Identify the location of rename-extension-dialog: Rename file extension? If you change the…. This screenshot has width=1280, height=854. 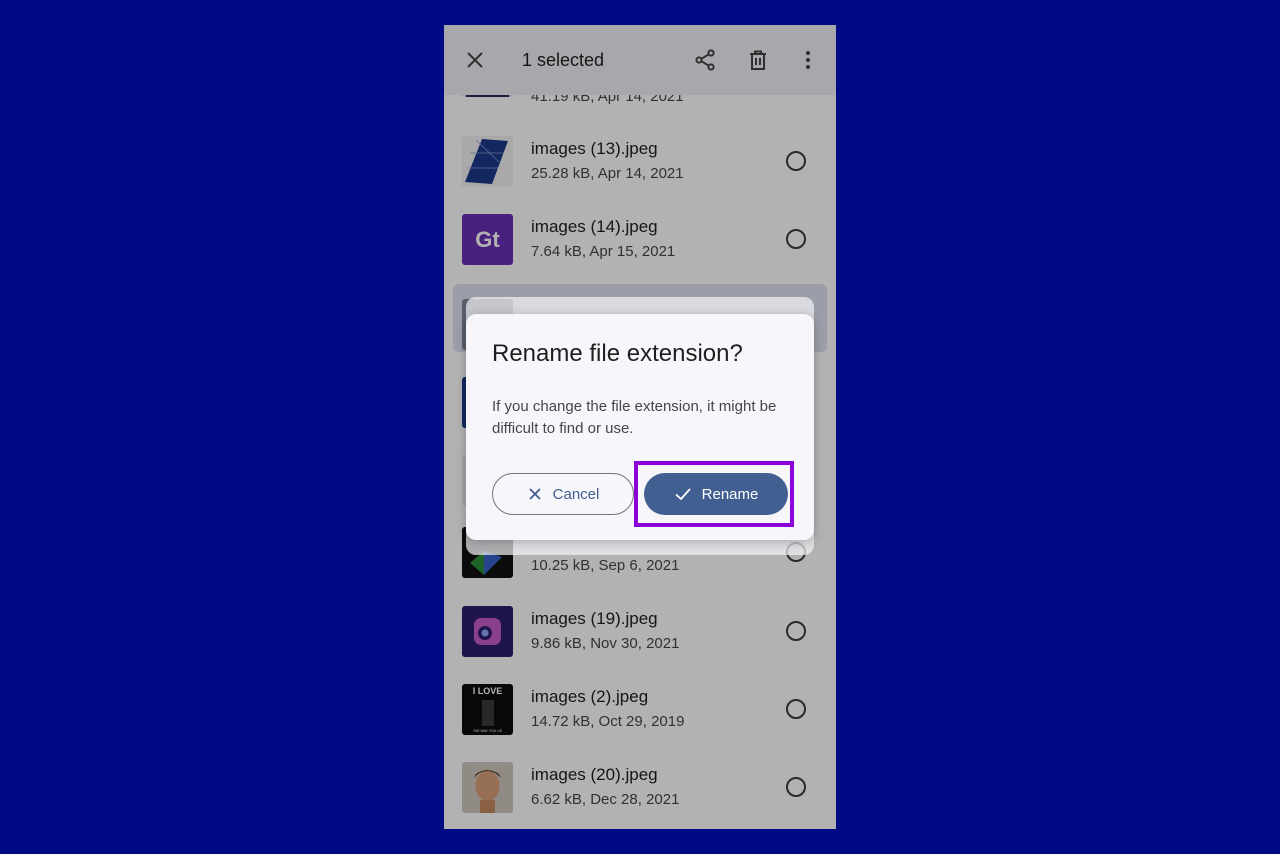
(640, 427).